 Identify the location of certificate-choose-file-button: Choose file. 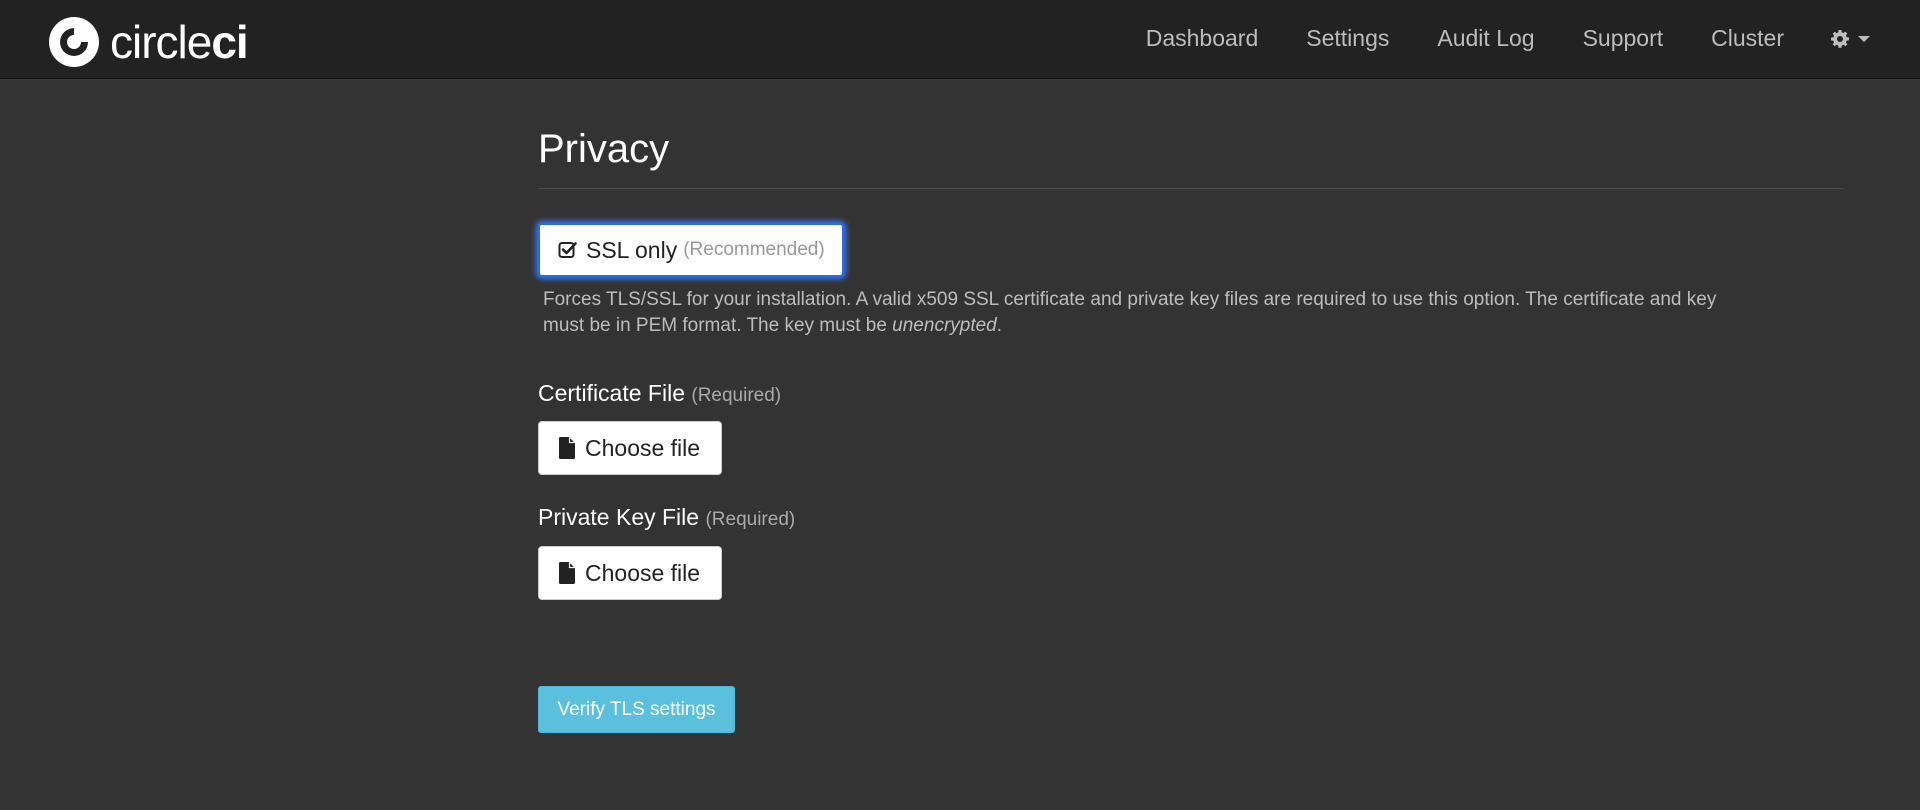
(630, 448).